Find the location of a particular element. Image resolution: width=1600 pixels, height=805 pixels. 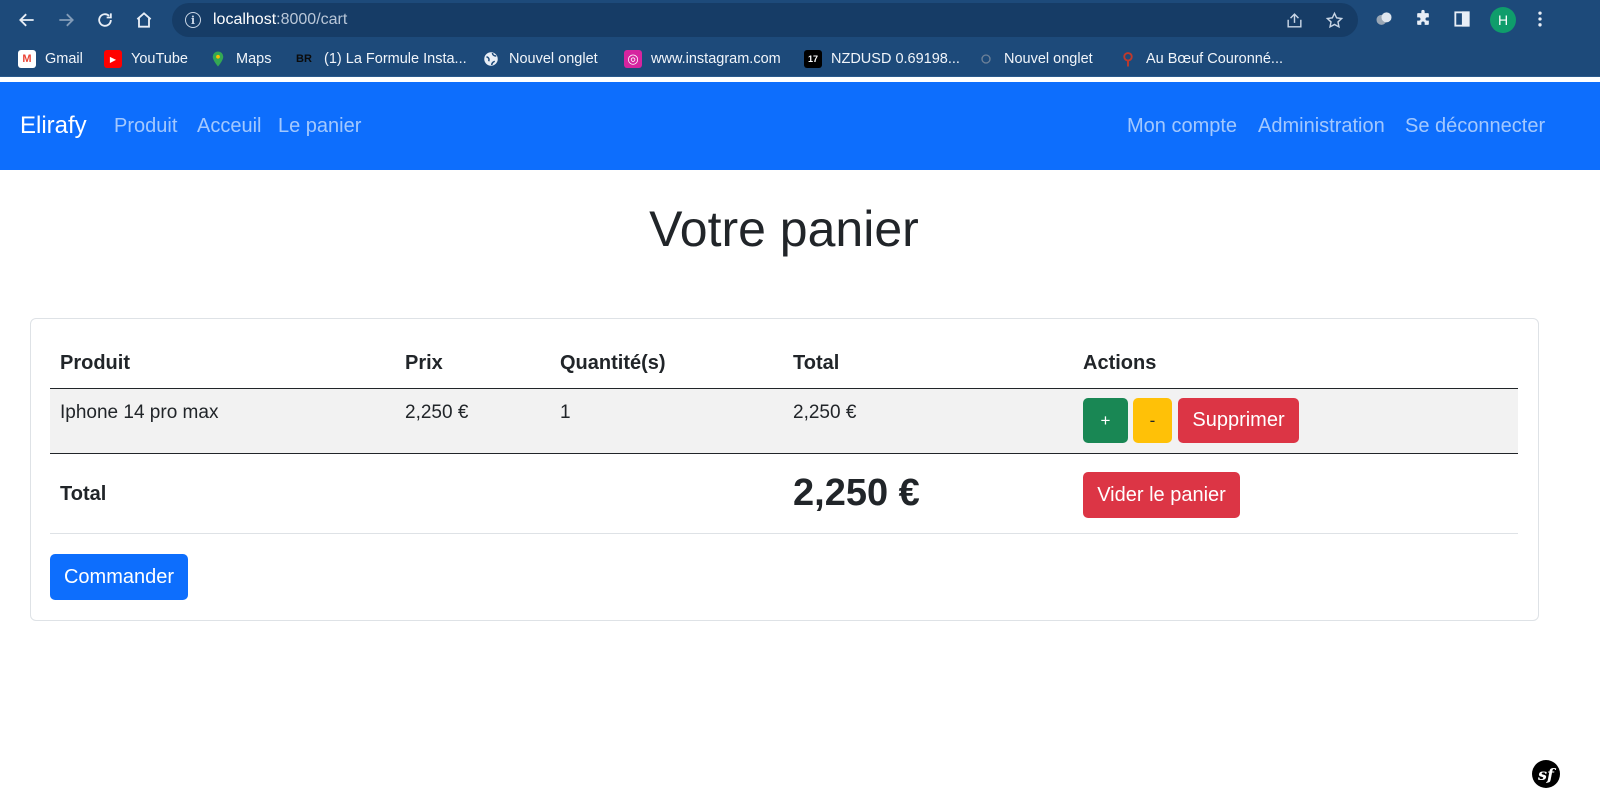

bookmark-star-icon is located at coordinates (1334, 23).